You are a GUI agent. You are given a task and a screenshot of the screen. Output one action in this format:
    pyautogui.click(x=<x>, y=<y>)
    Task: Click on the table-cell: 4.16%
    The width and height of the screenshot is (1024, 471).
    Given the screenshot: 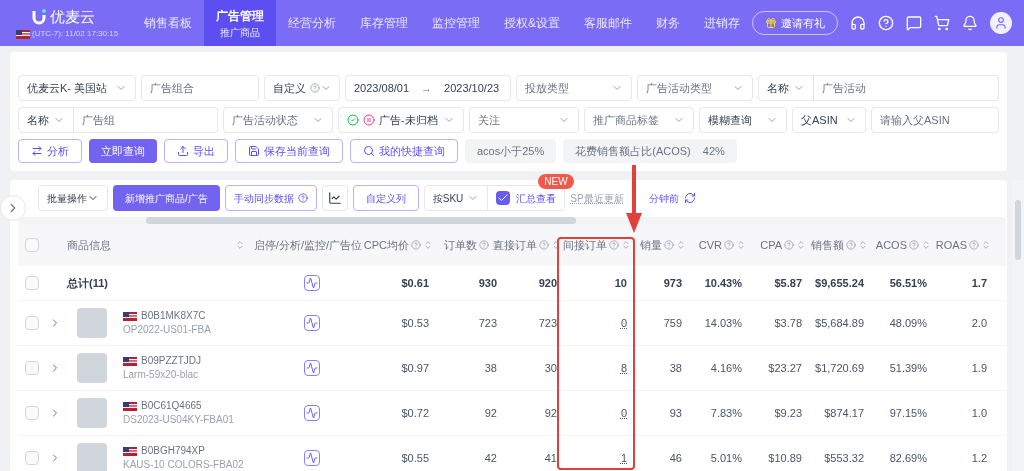 What is the action you would take?
    pyautogui.click(x=726, y=367)
    